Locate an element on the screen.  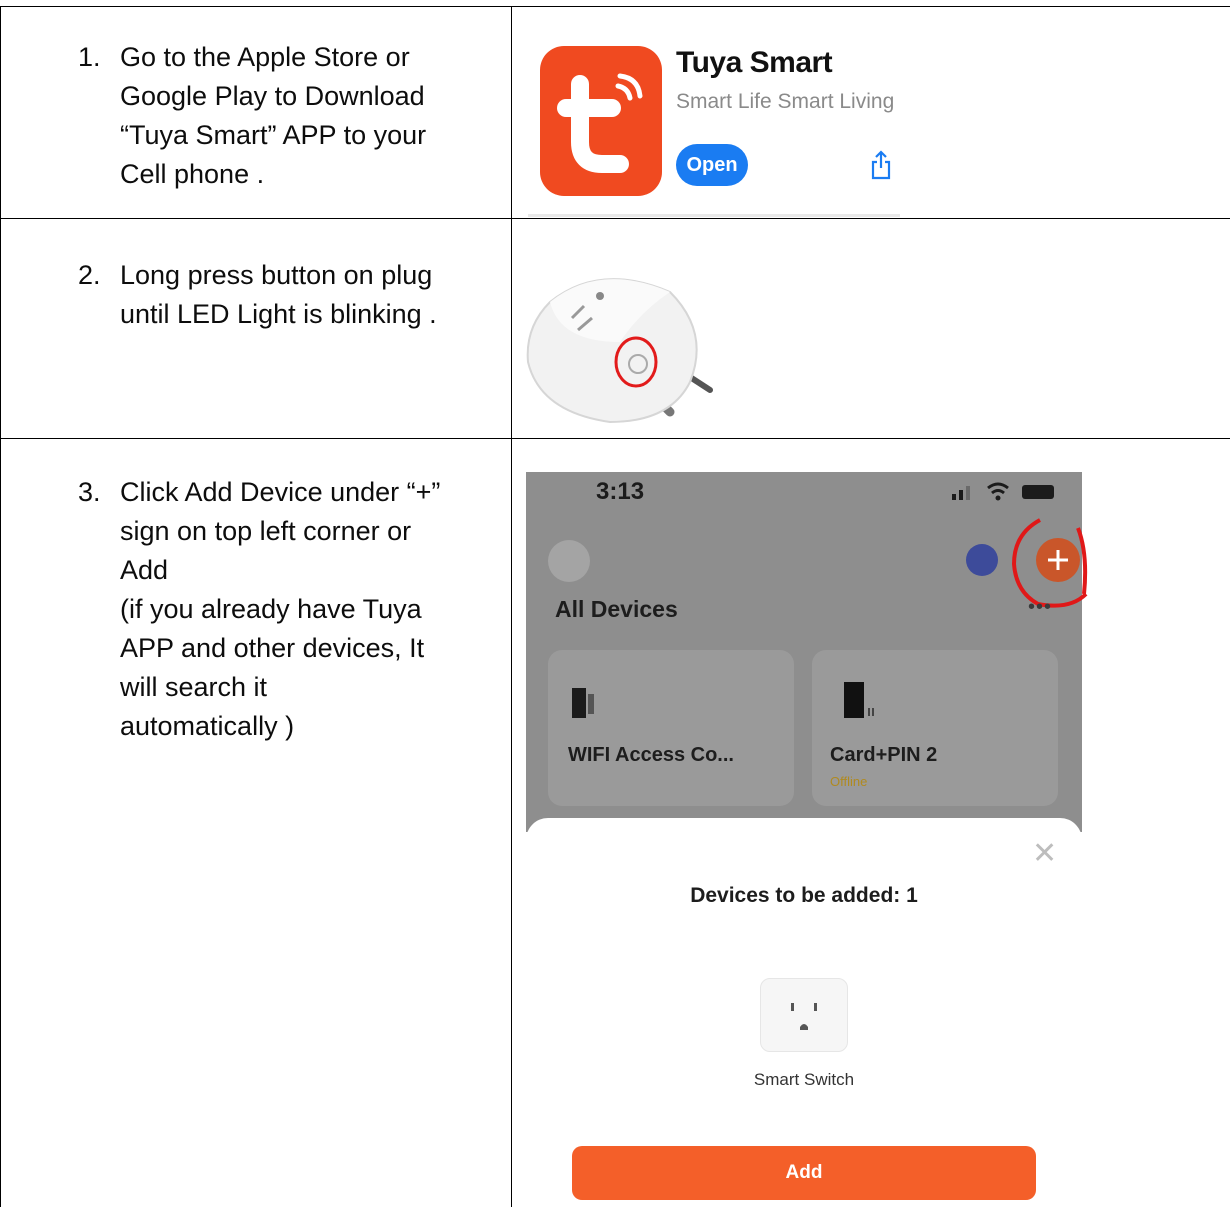
status-time: 3:13 is located at coordinates (620, 491).